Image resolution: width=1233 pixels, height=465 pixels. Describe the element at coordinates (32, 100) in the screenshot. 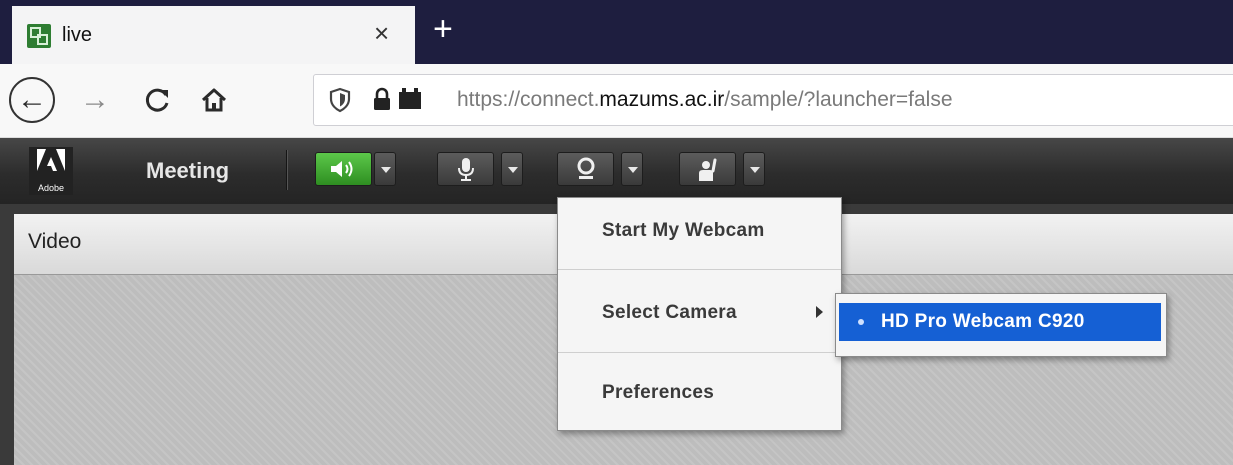

I see `back-icon: ←` at that location.